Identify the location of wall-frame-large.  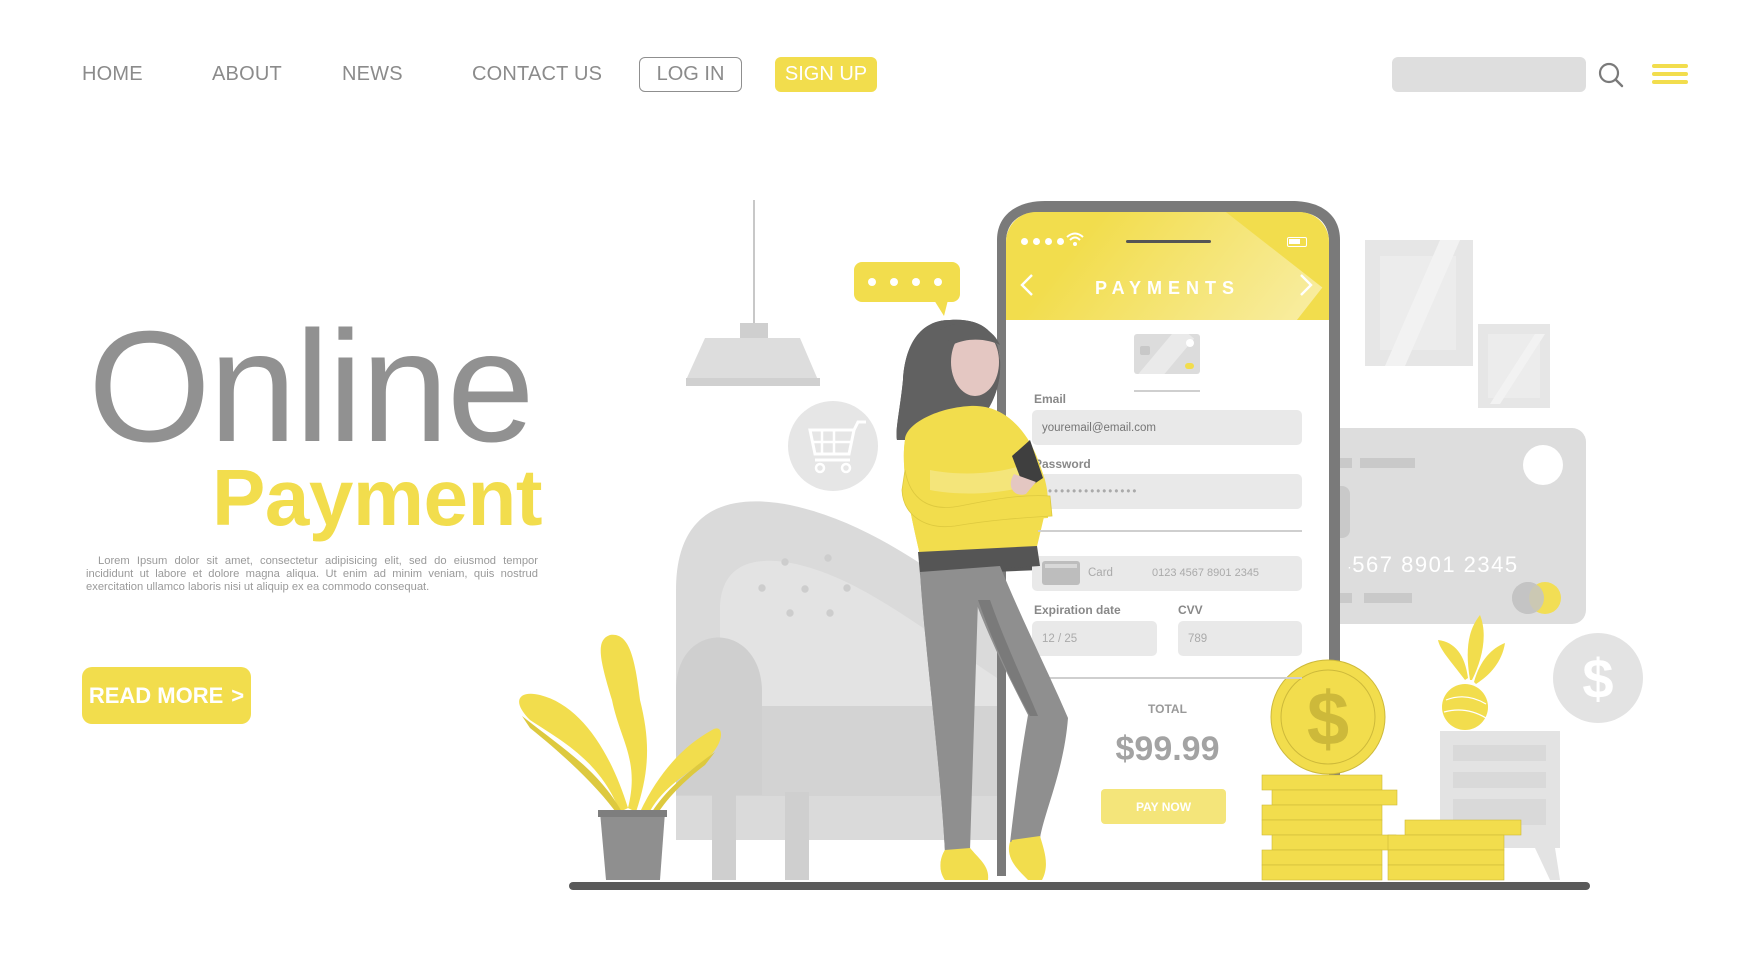
(1419, 303).